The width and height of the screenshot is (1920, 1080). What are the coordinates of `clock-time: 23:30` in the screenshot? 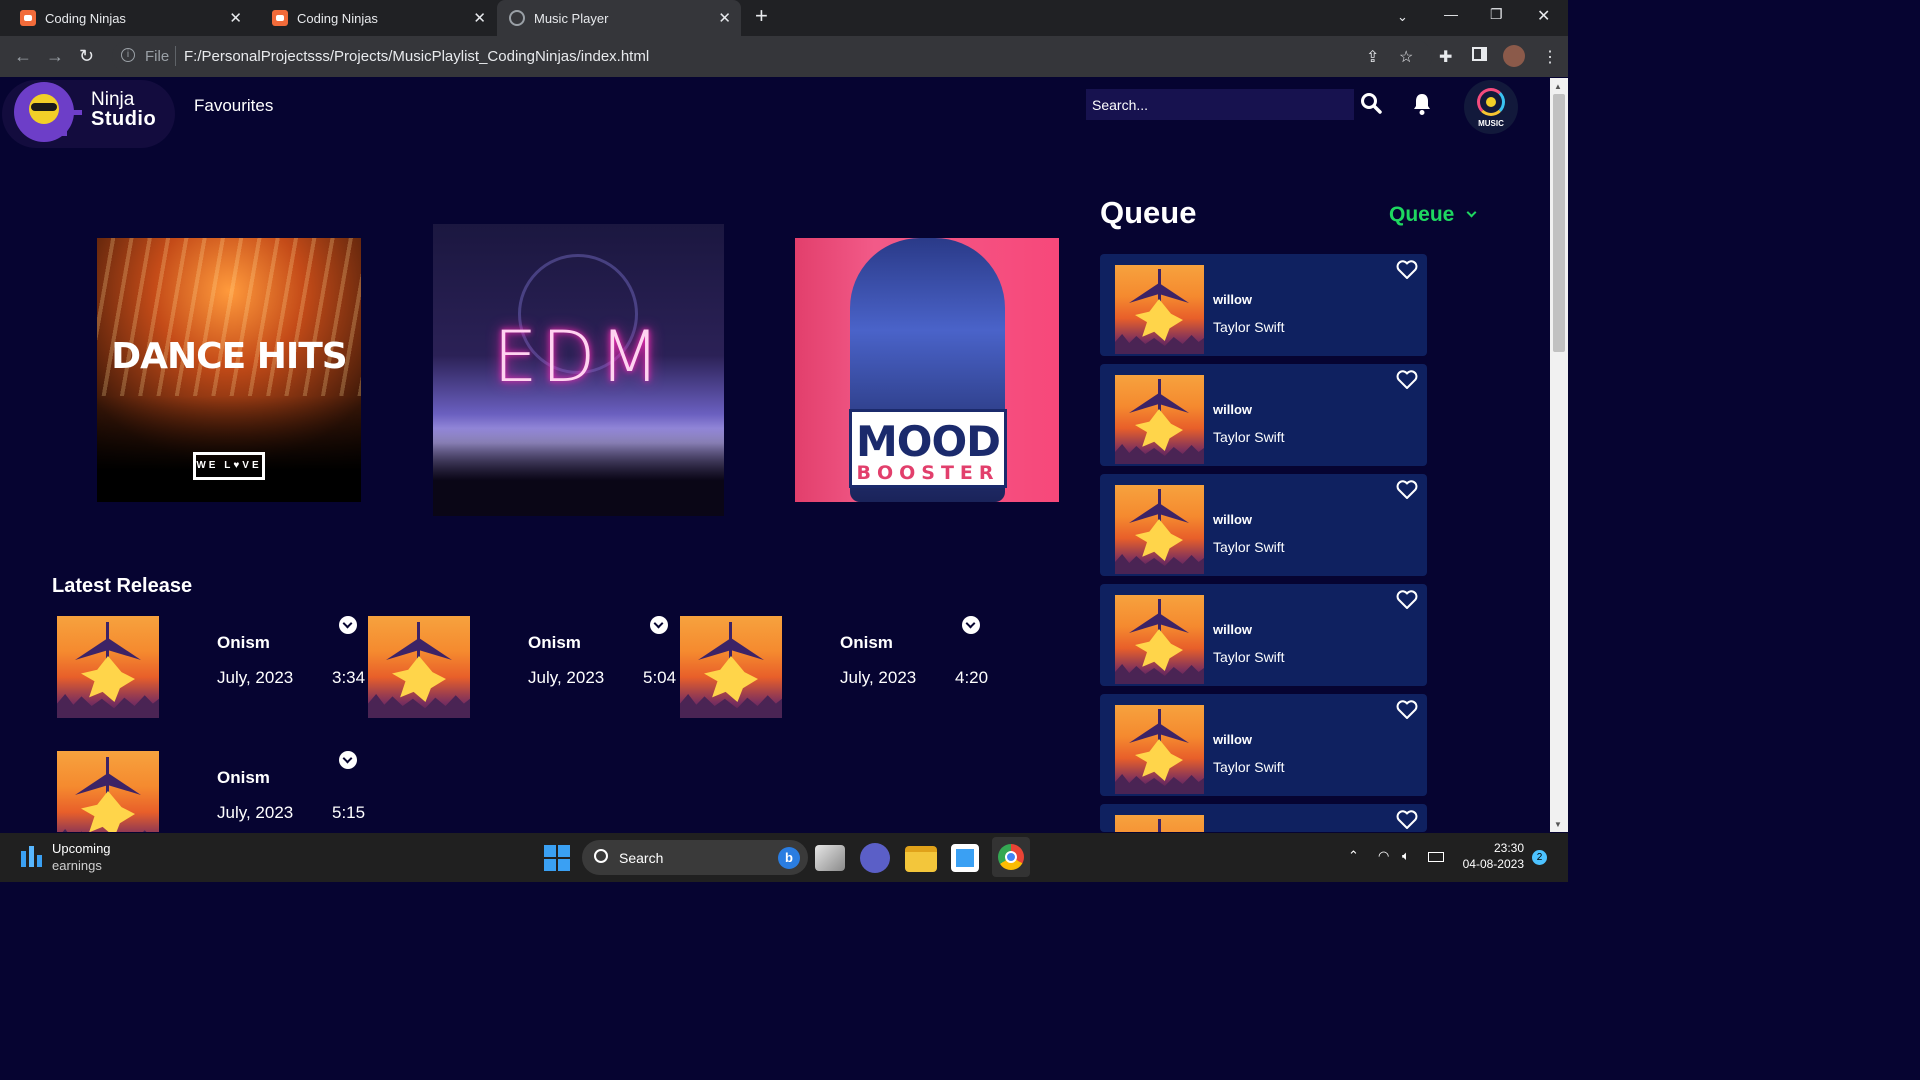 It's located at (1502, 848).